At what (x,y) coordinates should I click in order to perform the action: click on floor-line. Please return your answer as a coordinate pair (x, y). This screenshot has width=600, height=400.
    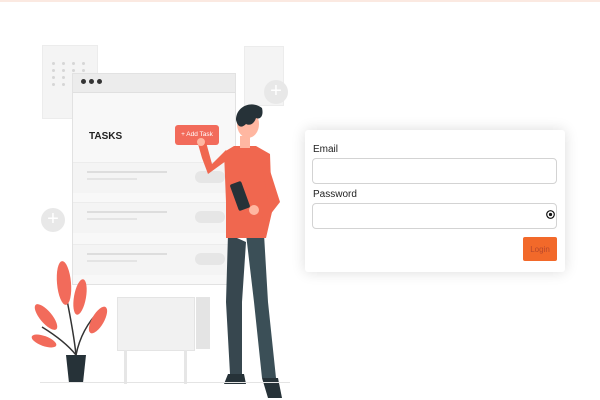
    Looking at the image, I should click on (165, 382).